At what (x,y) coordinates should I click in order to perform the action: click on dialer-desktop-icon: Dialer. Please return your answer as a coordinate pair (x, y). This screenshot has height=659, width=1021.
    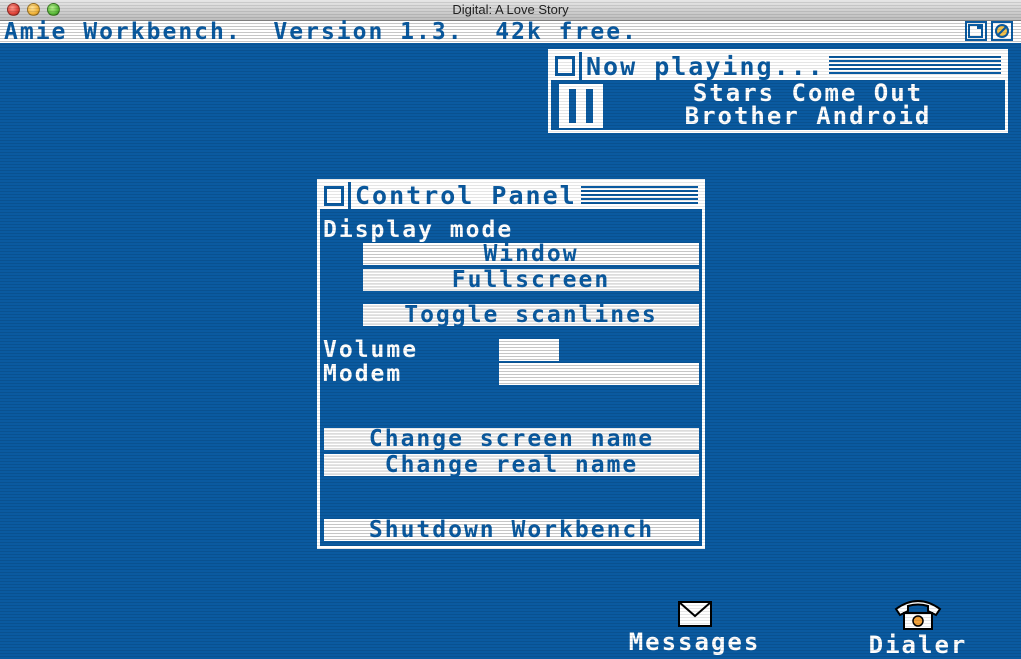
    Looking at the image, I should click on (918, 628).